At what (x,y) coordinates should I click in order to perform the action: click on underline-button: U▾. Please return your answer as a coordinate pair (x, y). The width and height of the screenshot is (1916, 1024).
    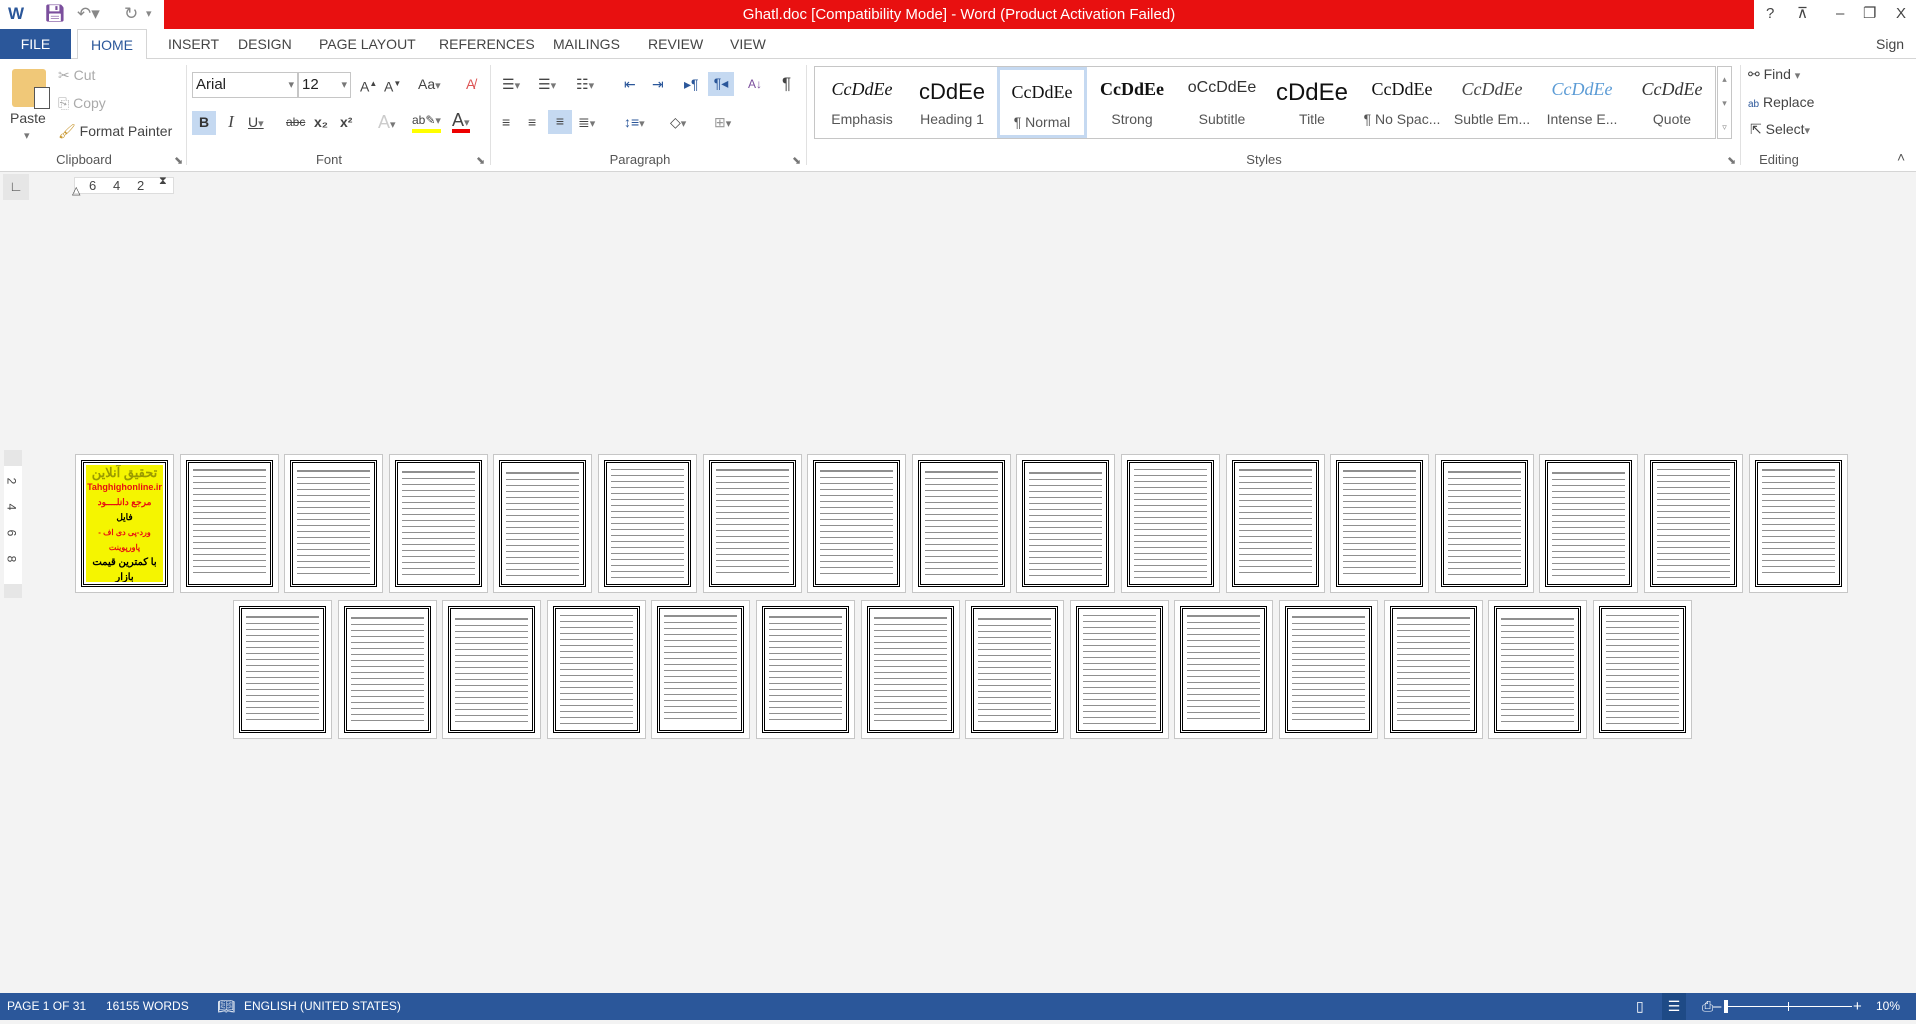
    Looking at the image, I should click on (256, 123).